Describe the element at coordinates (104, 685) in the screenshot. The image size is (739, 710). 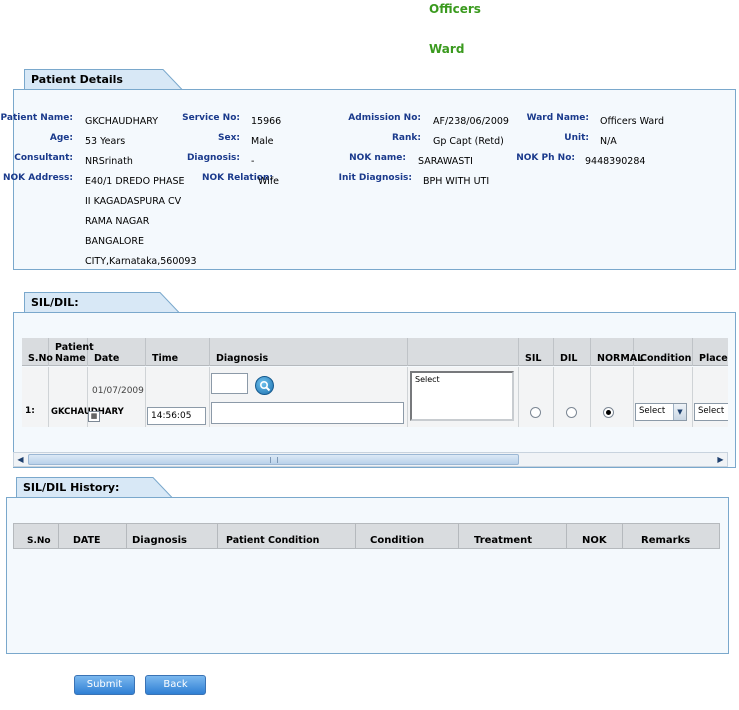
I see `submit-button: Submit` at that location.